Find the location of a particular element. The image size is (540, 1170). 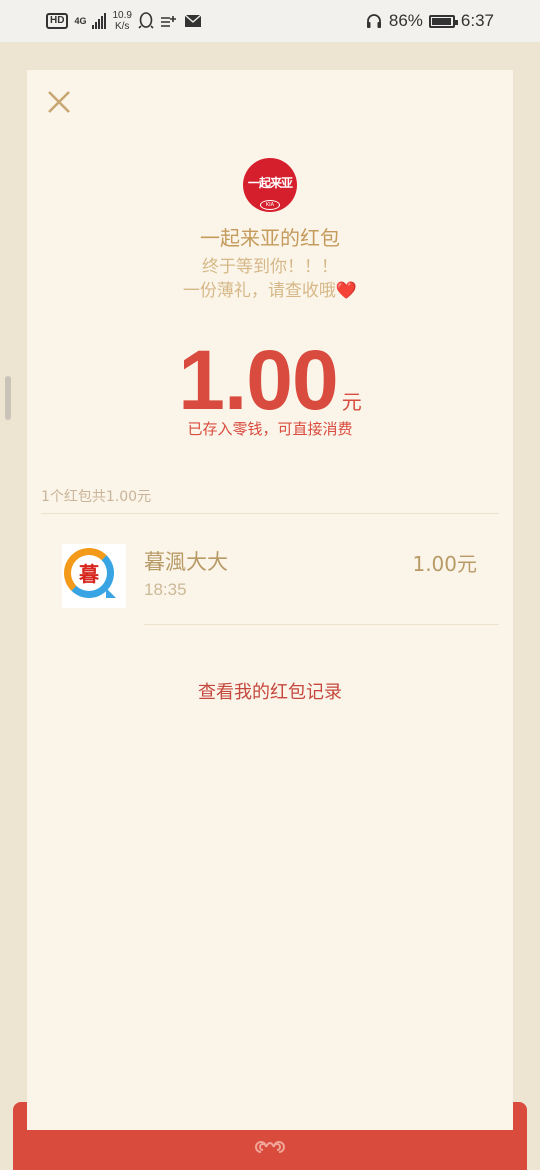

receiver-amount: 1.00元 is located at coordinates (444, 564).